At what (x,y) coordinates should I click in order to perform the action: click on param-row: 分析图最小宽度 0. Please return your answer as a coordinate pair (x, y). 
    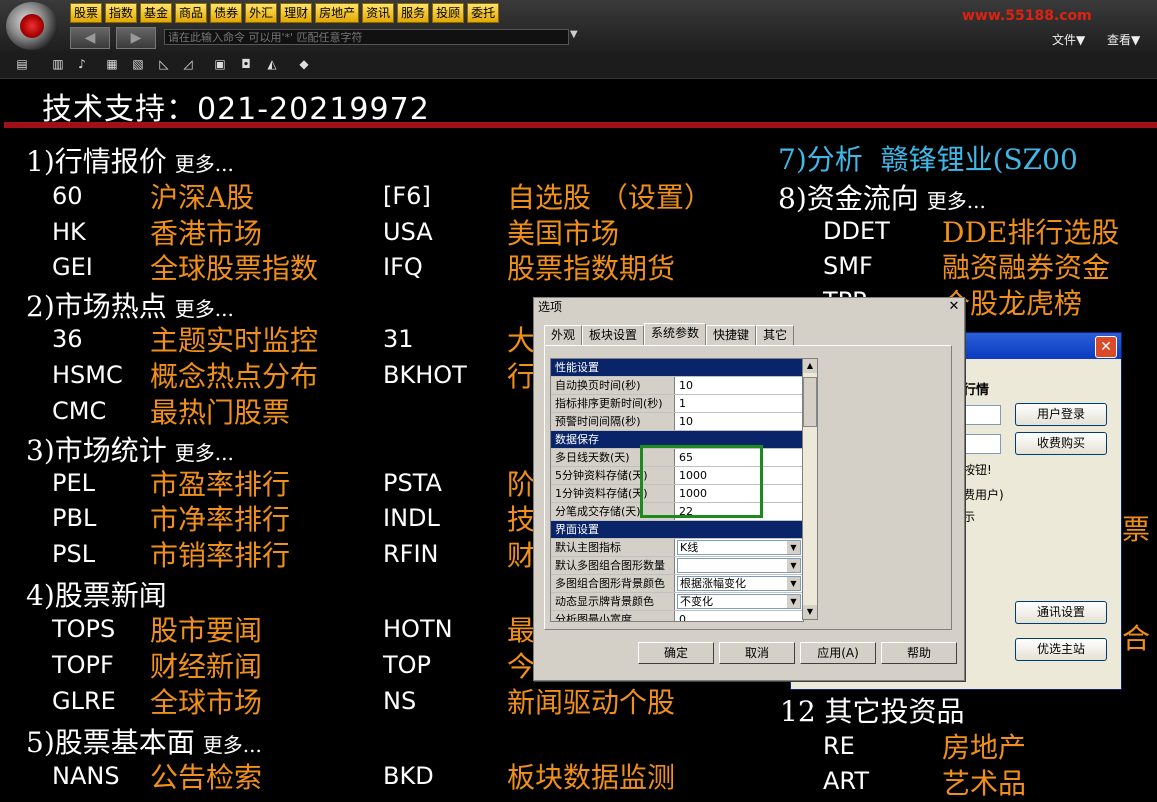
    Looking at the image, I should click on (677, 616).